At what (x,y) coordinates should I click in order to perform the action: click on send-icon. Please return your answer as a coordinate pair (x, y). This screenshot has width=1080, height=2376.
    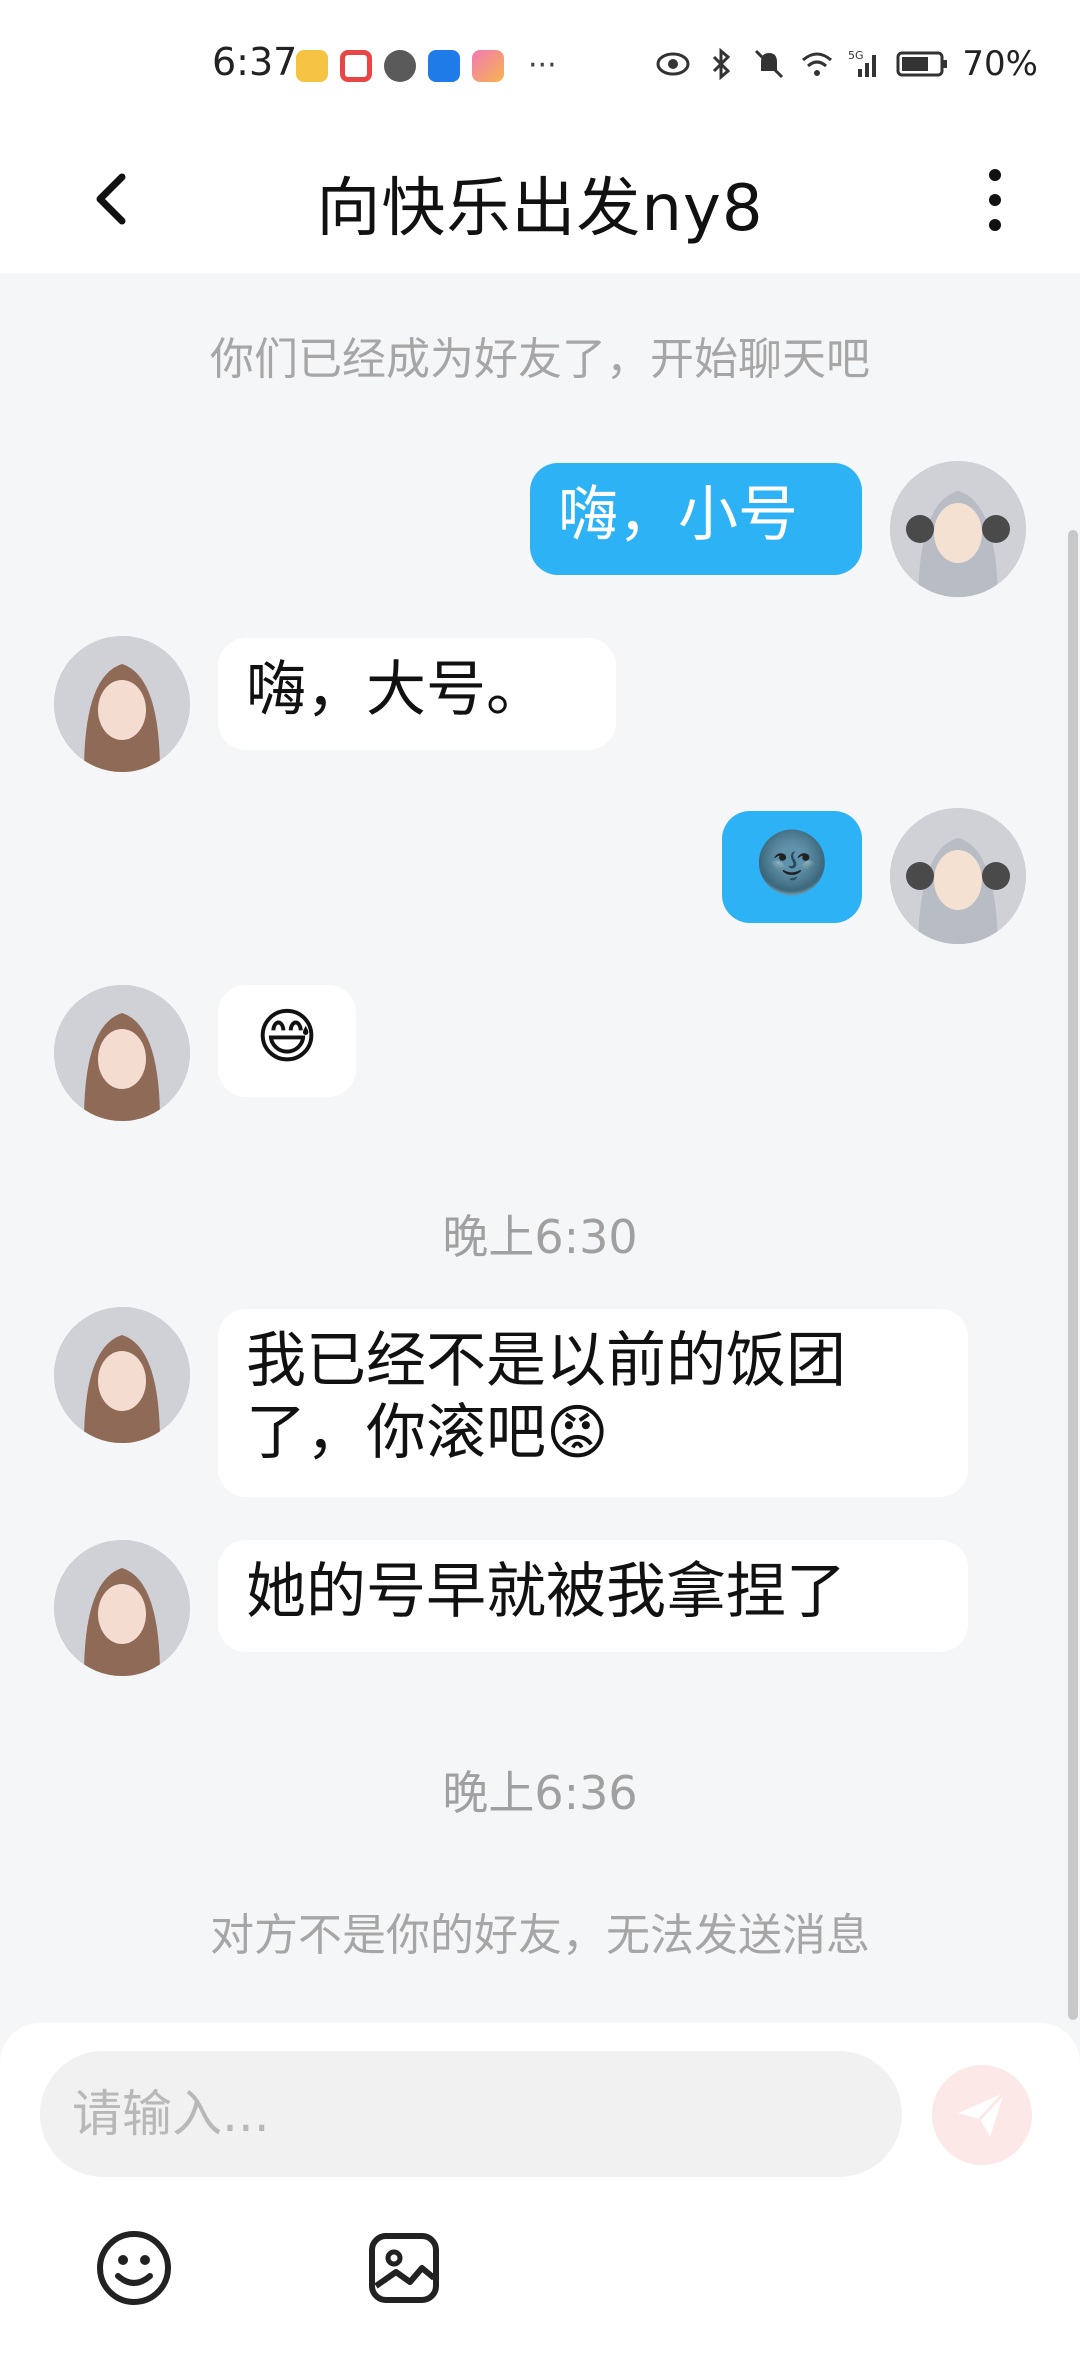
    Looking at the image, I should click on (982, 2114).